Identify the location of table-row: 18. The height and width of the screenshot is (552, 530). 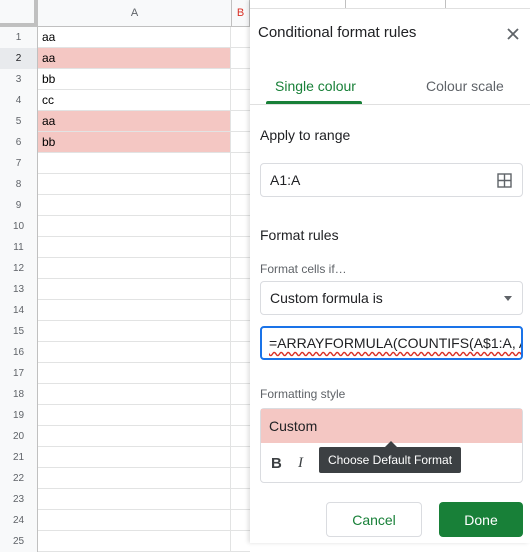
(125, 394).